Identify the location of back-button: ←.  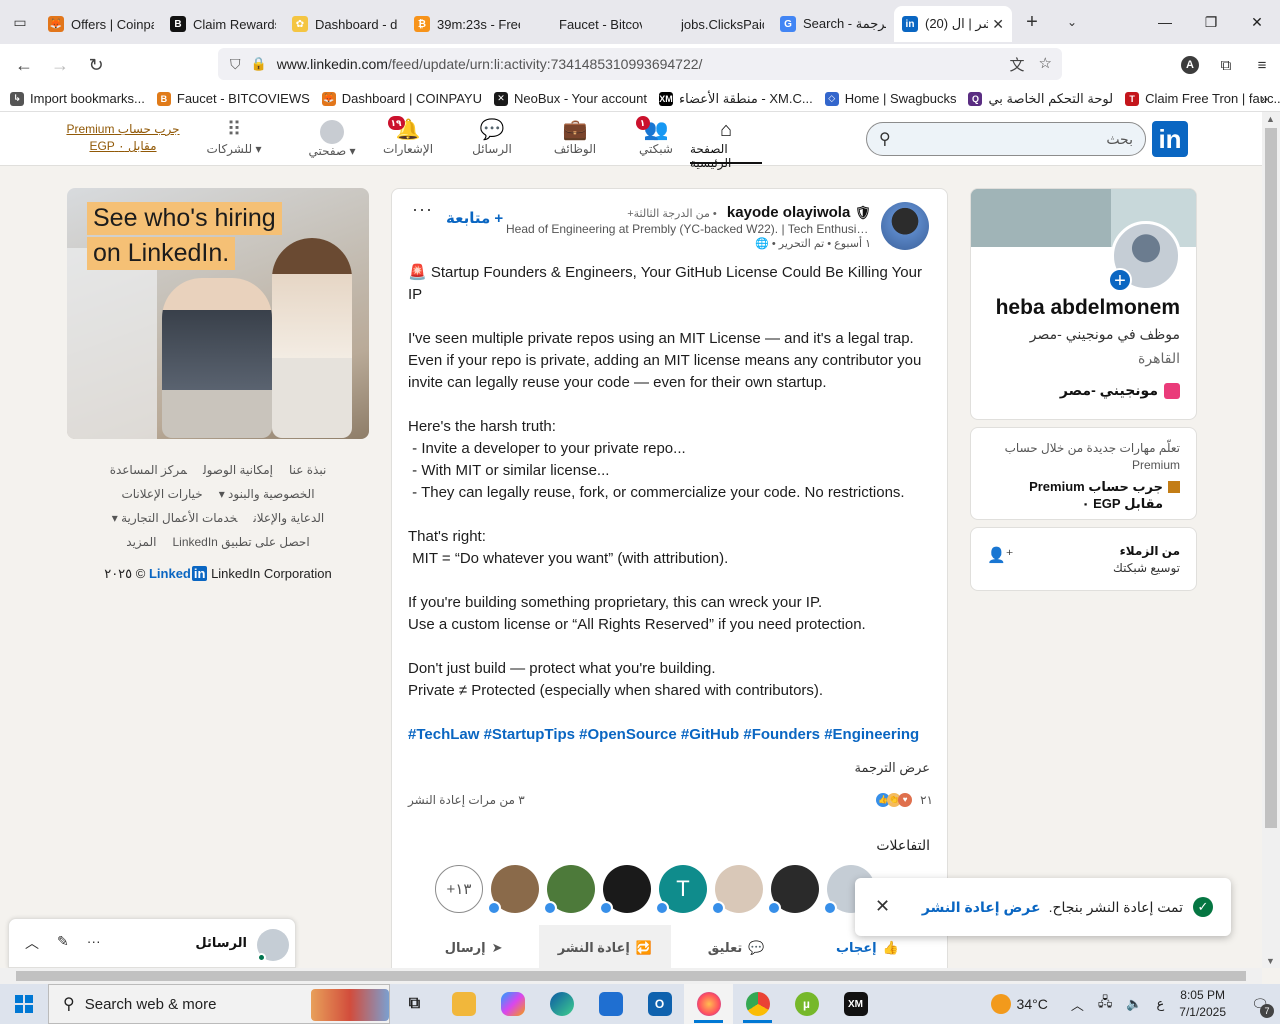
(24, 65).